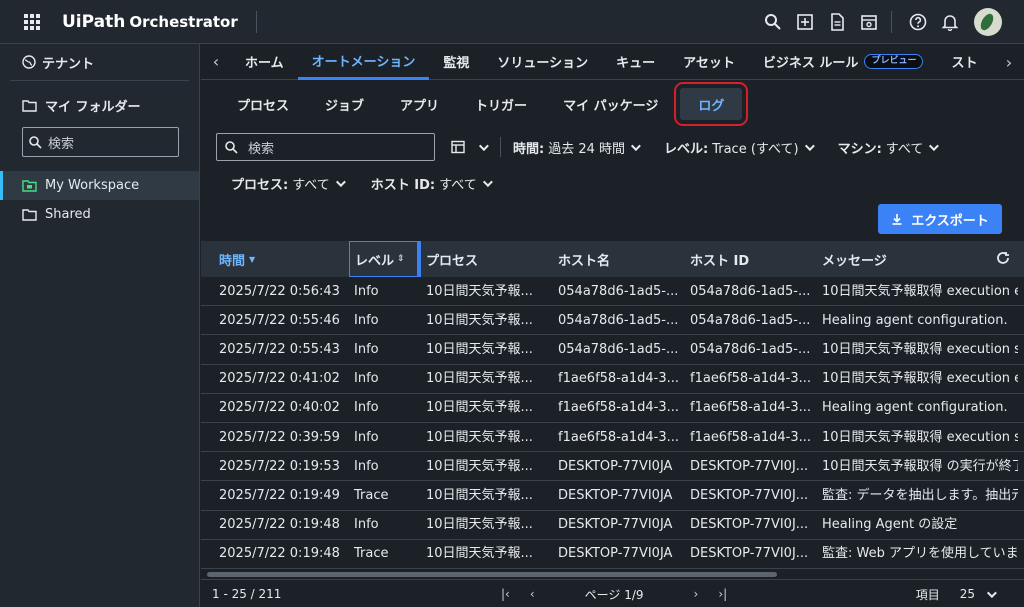 The width and height of the screenshot is (1024, 607). I want to click on search-icon, so click(773, 22).